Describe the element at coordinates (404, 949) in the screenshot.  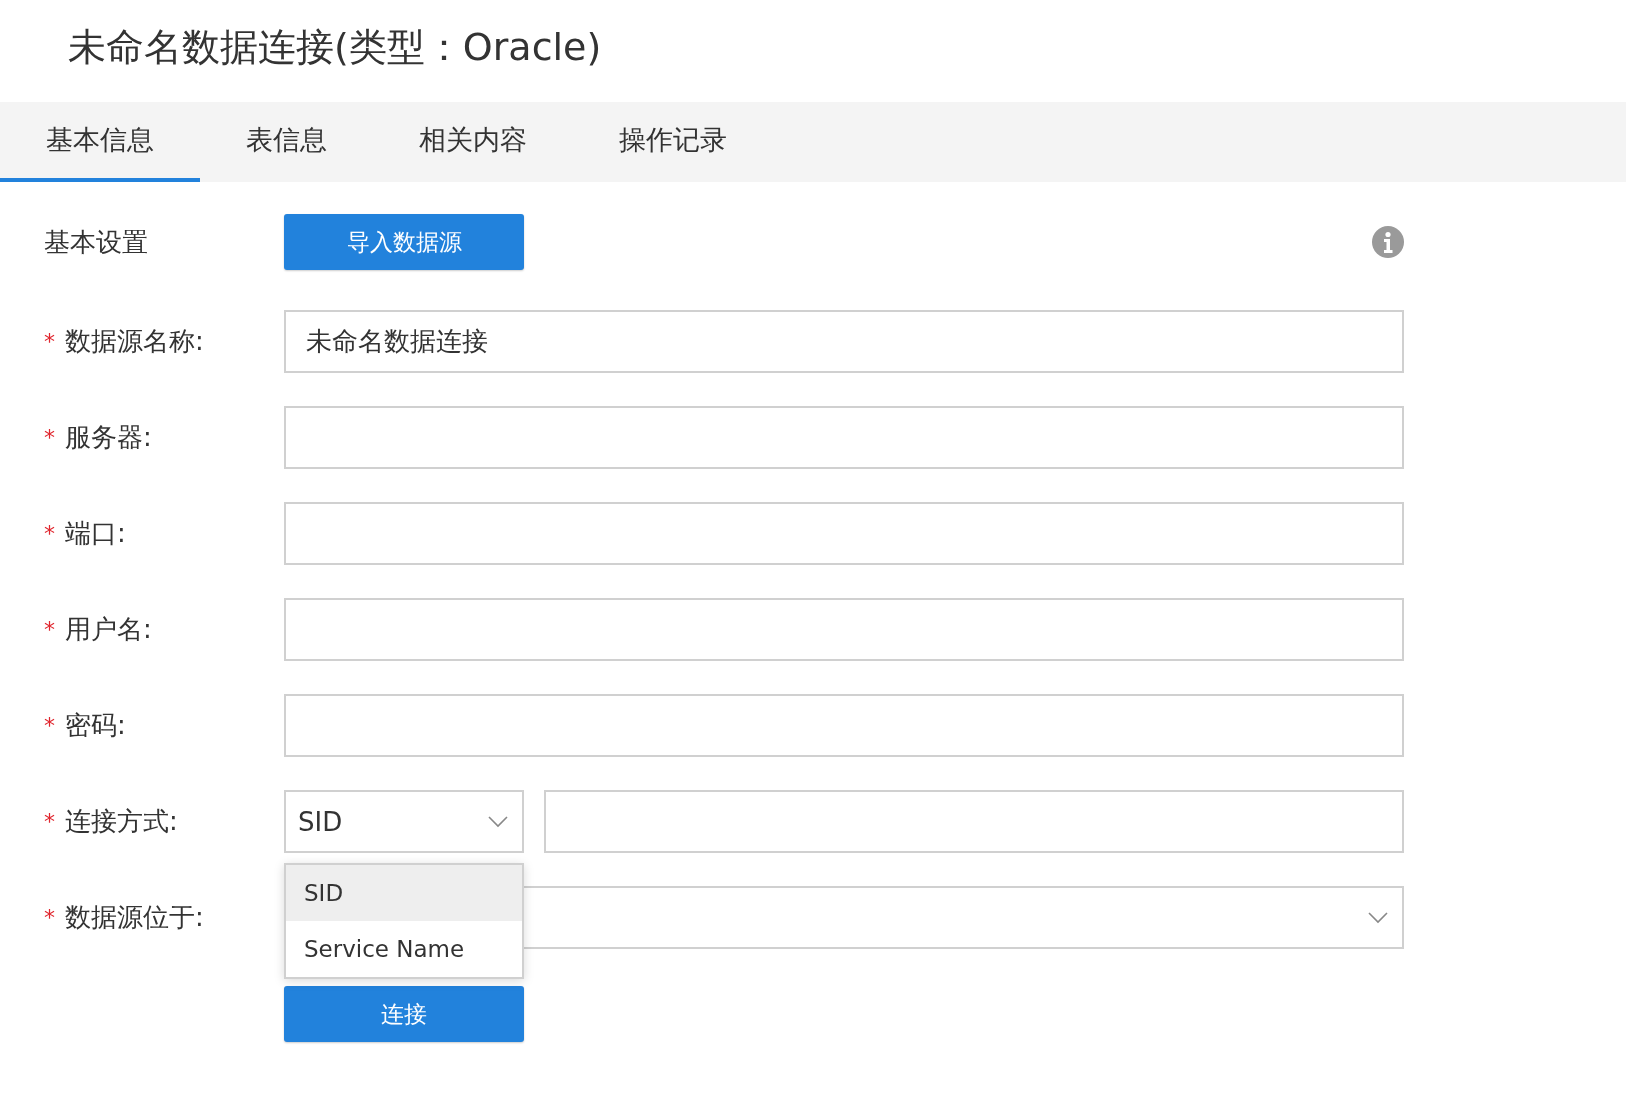
I see `dropdown-option: Service Name` at that location.